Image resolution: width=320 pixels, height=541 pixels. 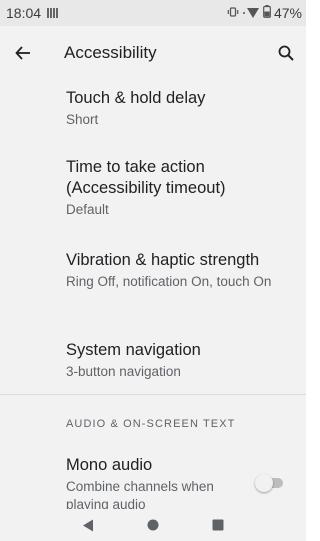 What do you see at coordinates (267, 13) in the screenshot?
I see `battery-icon` at bounding box center [267, 13].